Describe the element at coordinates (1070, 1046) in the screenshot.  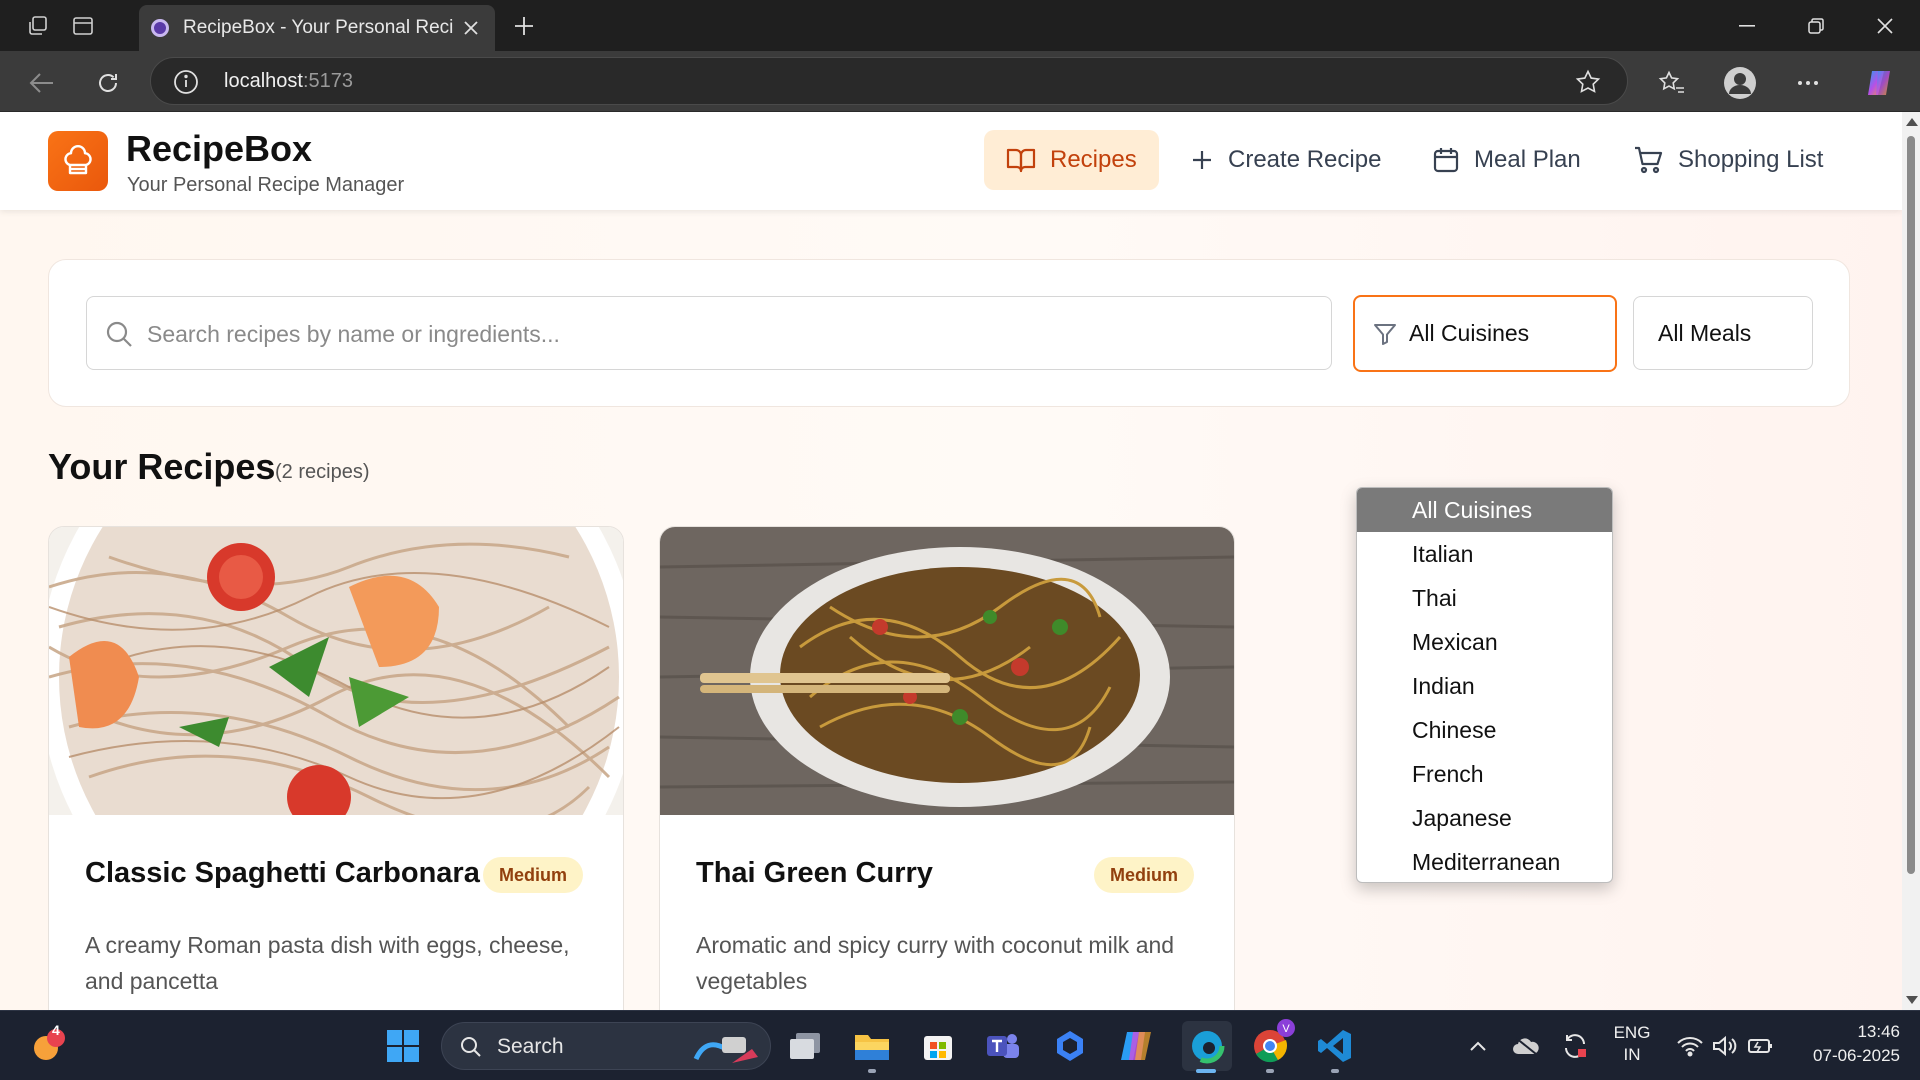
I see `copilot-app-icon` at that location.